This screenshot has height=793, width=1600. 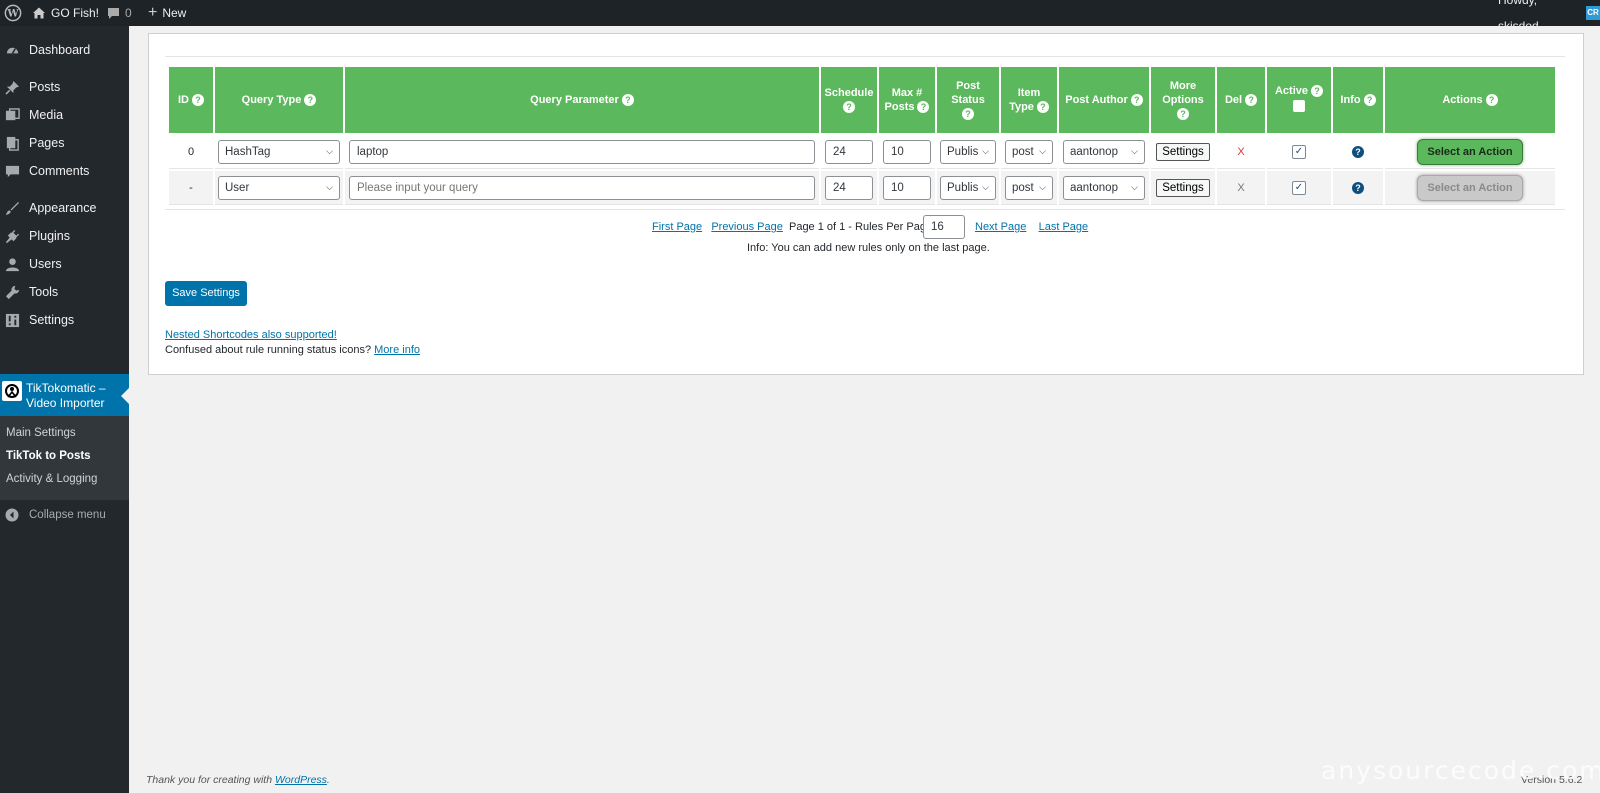 What do you see at coordinates (45, 87) in the screenshot?
I see `sidebar-item-label: Posts` at bounding box center [45, 87].